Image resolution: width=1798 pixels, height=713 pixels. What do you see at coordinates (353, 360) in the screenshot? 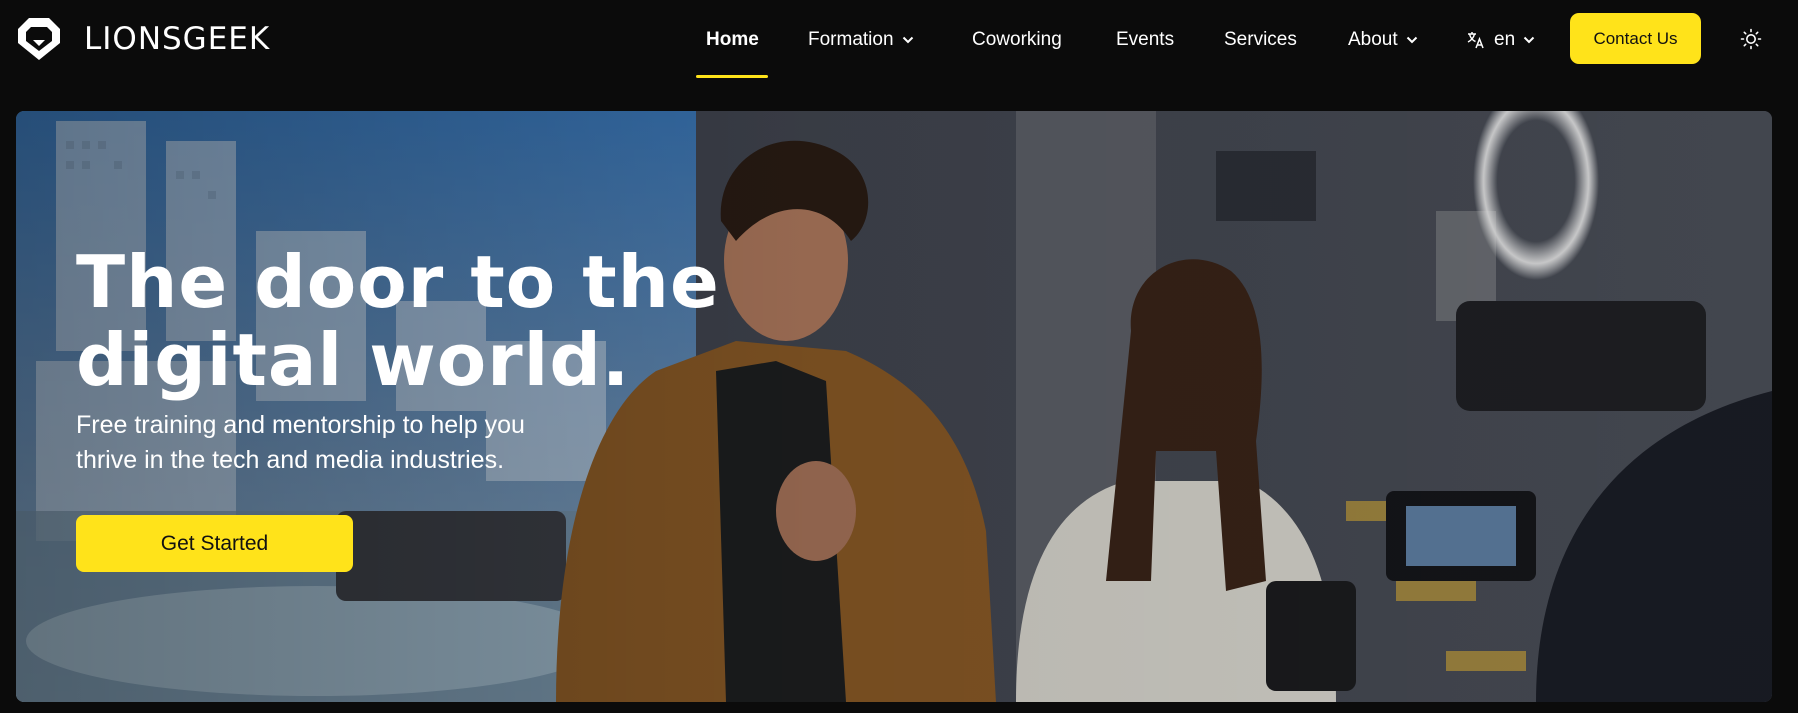
I see `hero-title-line-2: digital world.` at bounding box center [353, 360].